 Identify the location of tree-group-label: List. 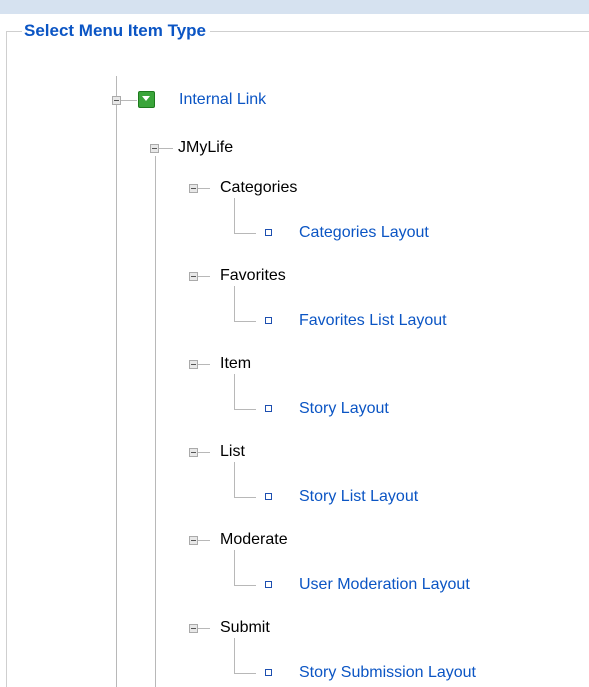
(232, 452).